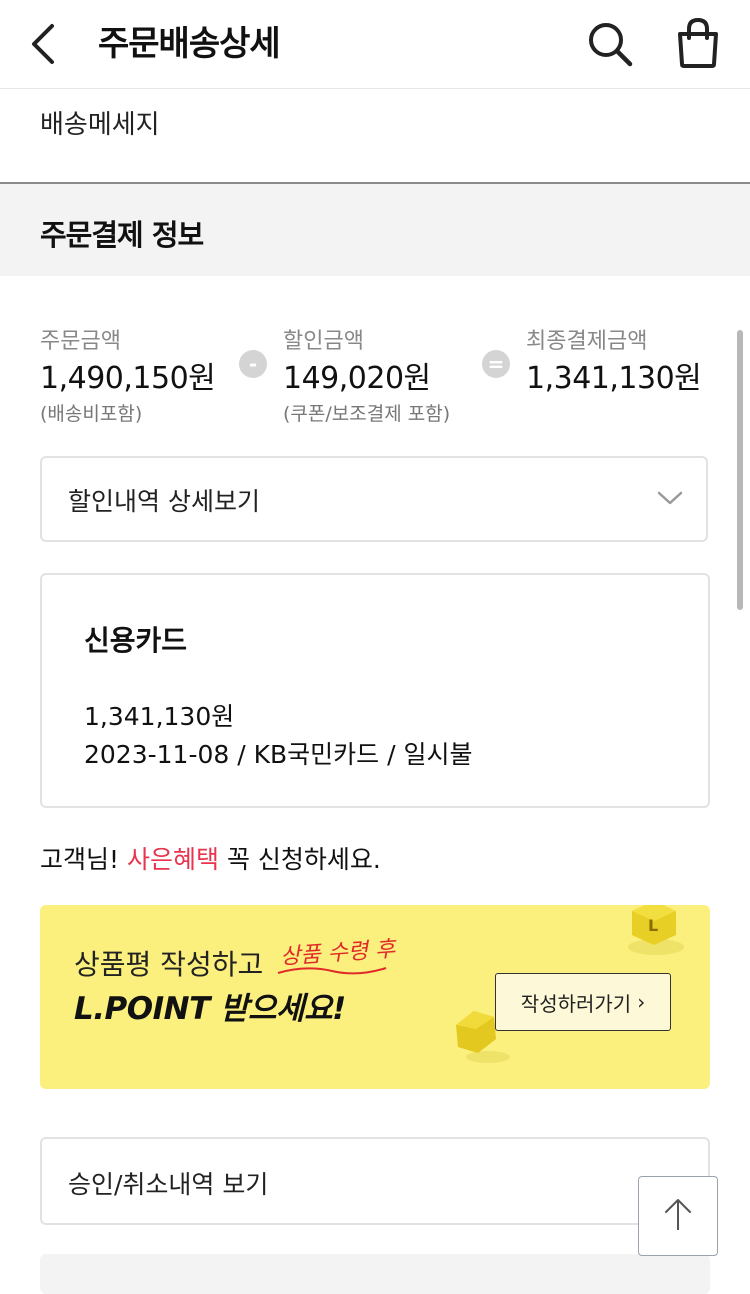 The image size is (750, 1294). What do you see at coordinates (210, 1009) in the screenshot?
I see `banner-text-line2: L.POINT 받으세요!` at bounding box center [210, 1009].